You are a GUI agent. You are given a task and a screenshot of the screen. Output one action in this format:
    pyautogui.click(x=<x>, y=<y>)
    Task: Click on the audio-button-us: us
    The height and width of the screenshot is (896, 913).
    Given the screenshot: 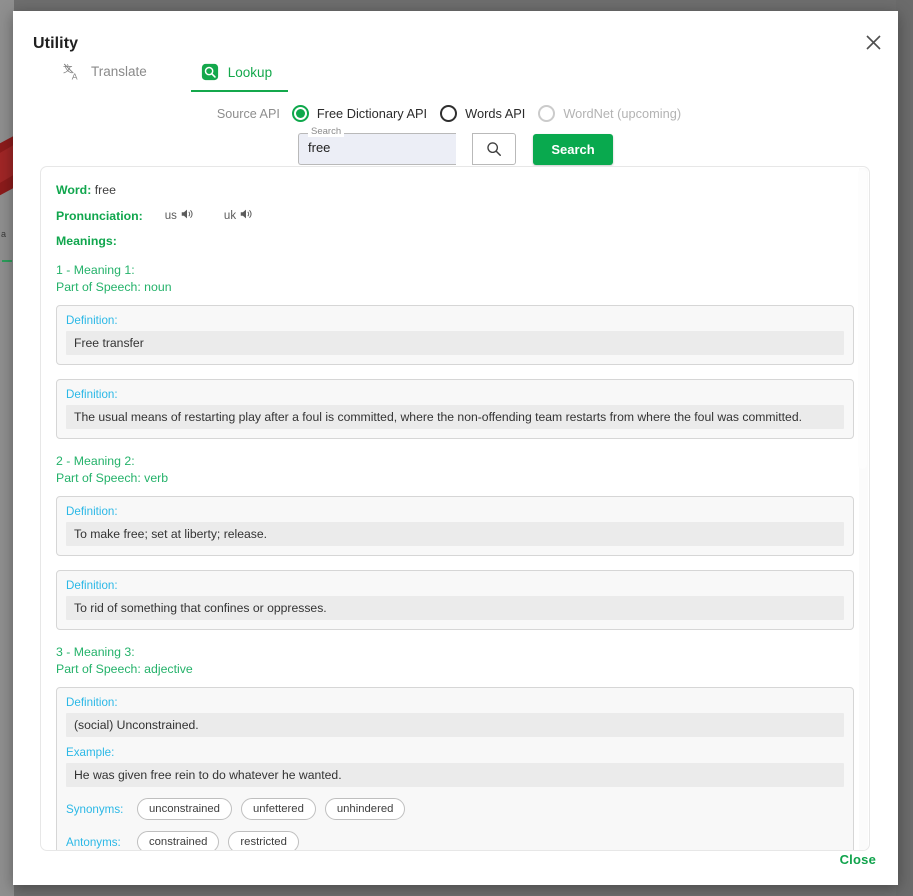 What is the action you would take?
    pyautogui.click(x=179, y=215)
    